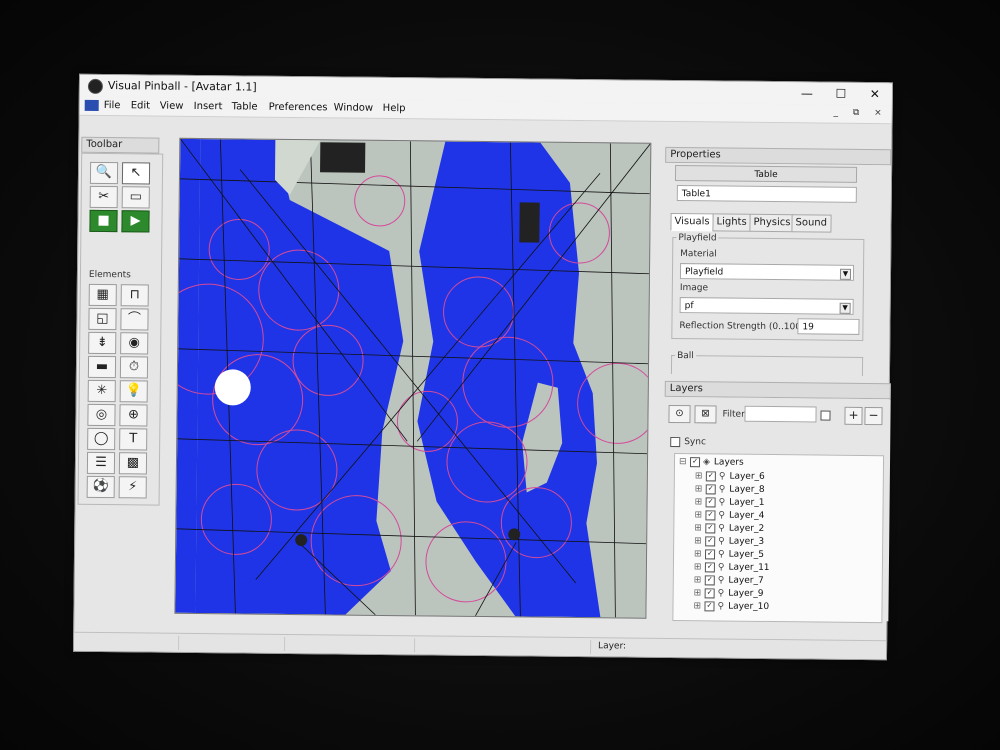  Describe the element at coordinates (729, 542) in the screenshot. I see `list-item: ⊞ ✓ ⚲ Layer_3` at that location.